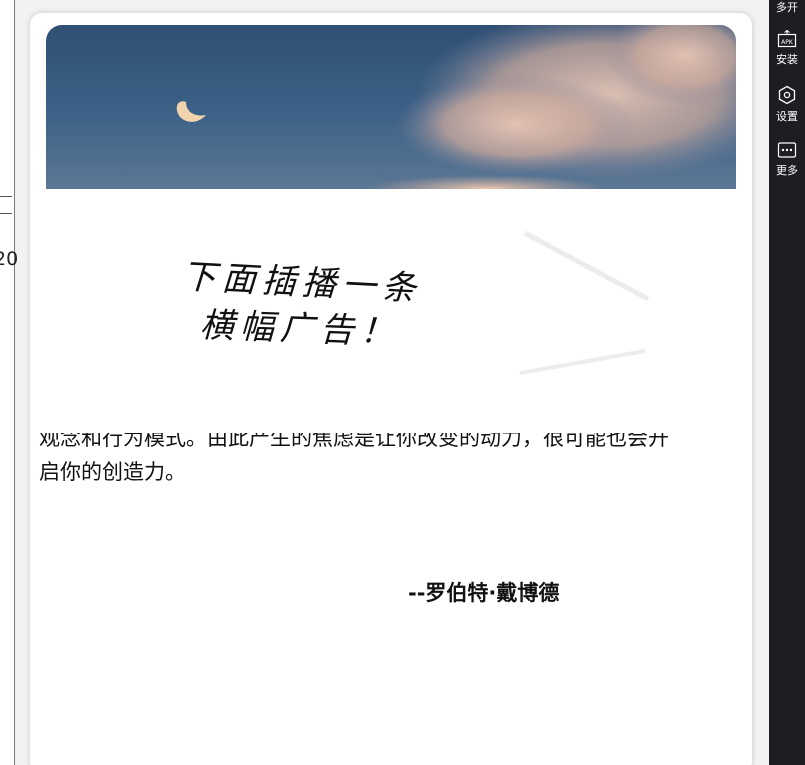  Describe the element at coordinates (393, 461) in the screenshot. I see `quote-text: 观念和行为模式。由此产生的焦虑是让你改变的动力，很可能也会开 启你的创造力。` at that location.